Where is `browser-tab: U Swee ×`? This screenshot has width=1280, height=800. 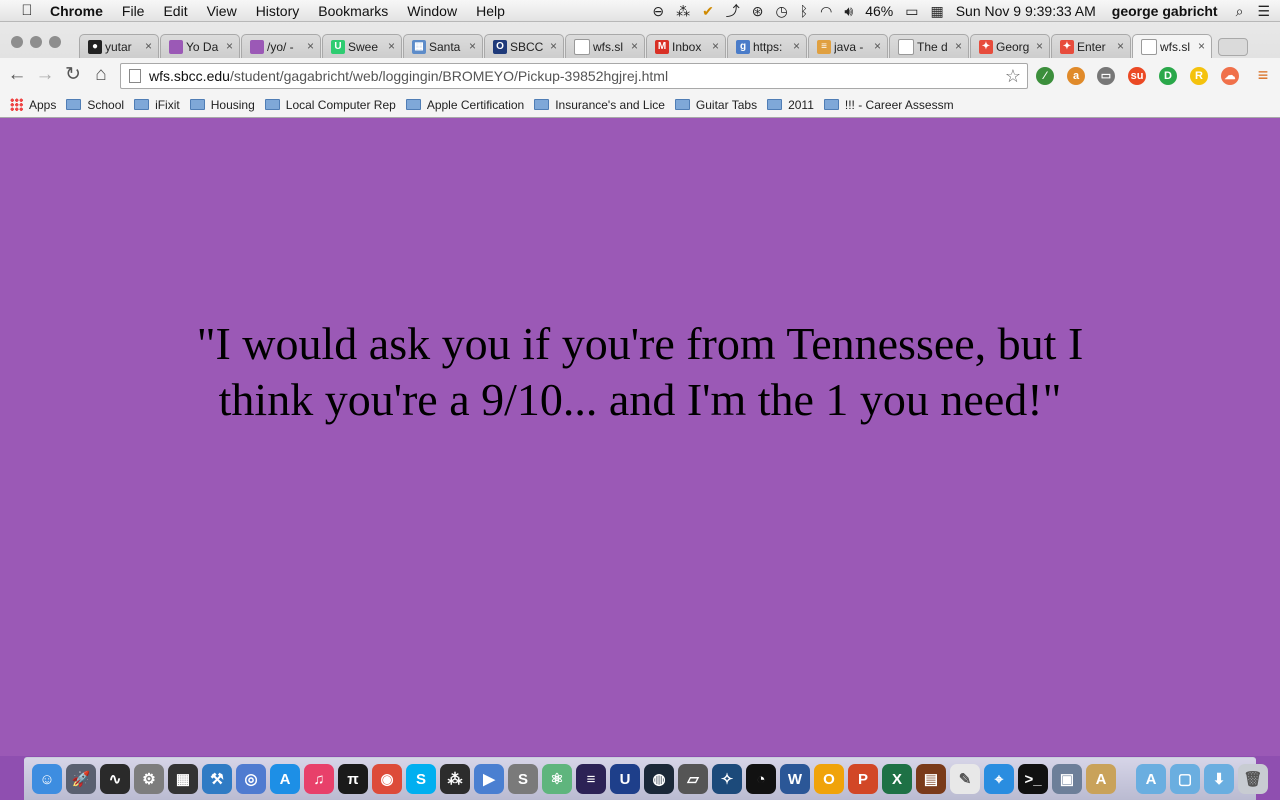
browser-tab: U Swee × is located at coordinates (362, 46).